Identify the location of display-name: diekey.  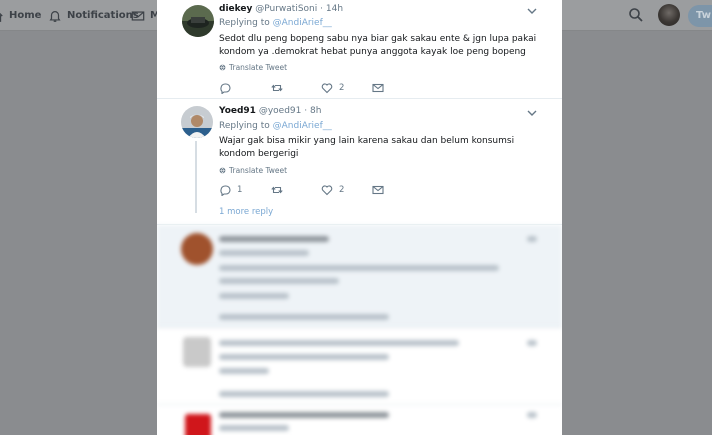
(235, 9).